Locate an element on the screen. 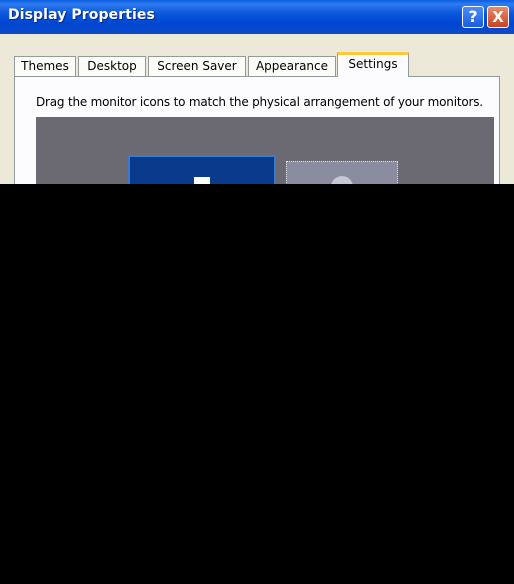 The width and height of the screenshot is (514, 584). window-title: Display Properties is located at coordinates (81, 15).